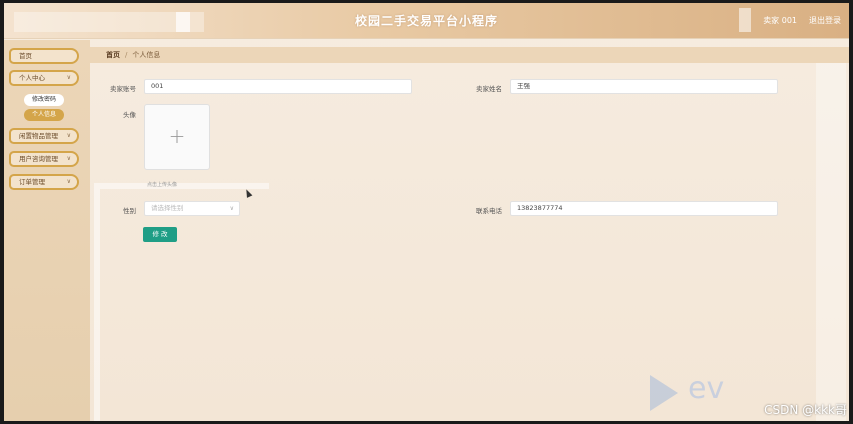 This screenshot has width=853, height=424. What do you see at coordinates (489, 89) in the screenshot?
I see `seller-name-label: 卖家姓名` at bounding box center [489, 89].